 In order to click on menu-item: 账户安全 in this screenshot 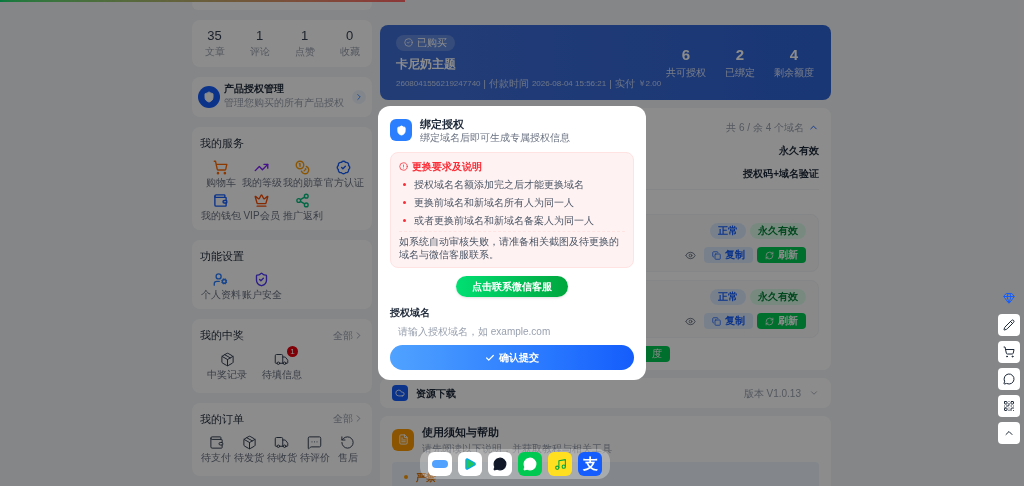, I will do `click(261, 286)`.